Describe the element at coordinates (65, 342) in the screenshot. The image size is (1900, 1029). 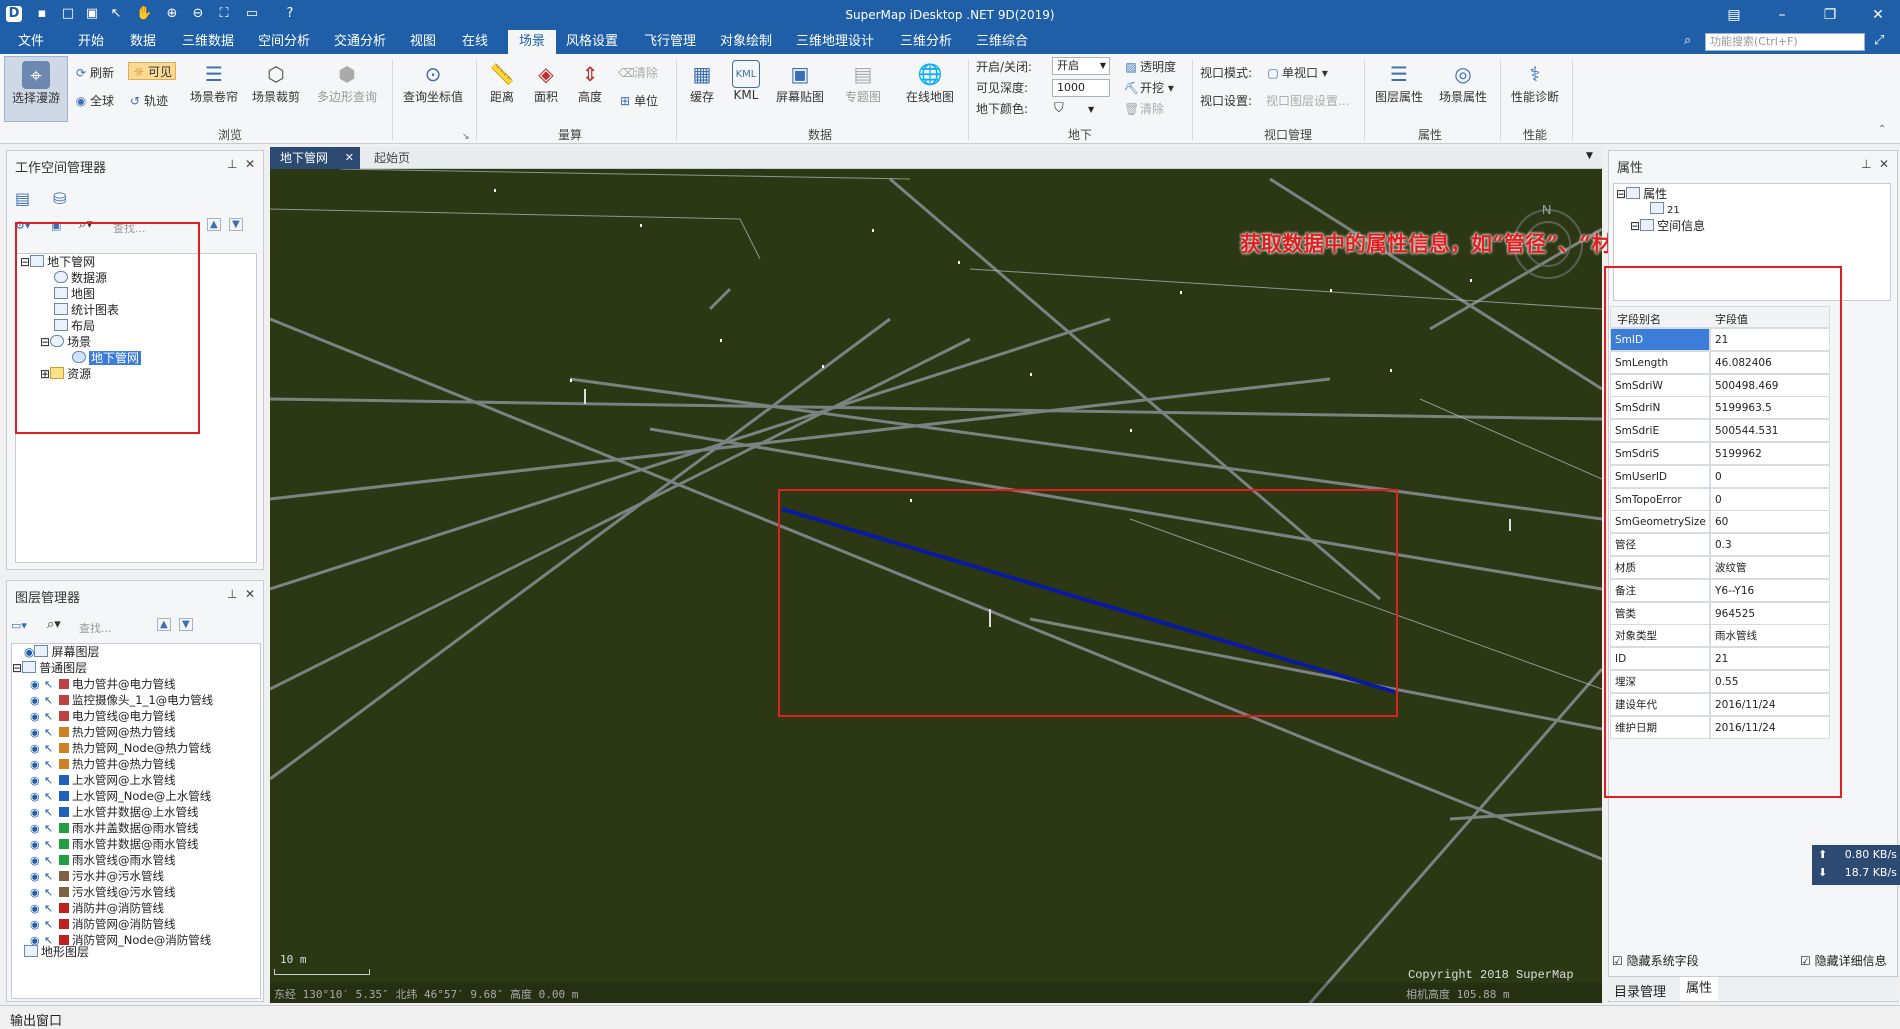
I see `tree-node-scene: ⊟ 场景` at that location.